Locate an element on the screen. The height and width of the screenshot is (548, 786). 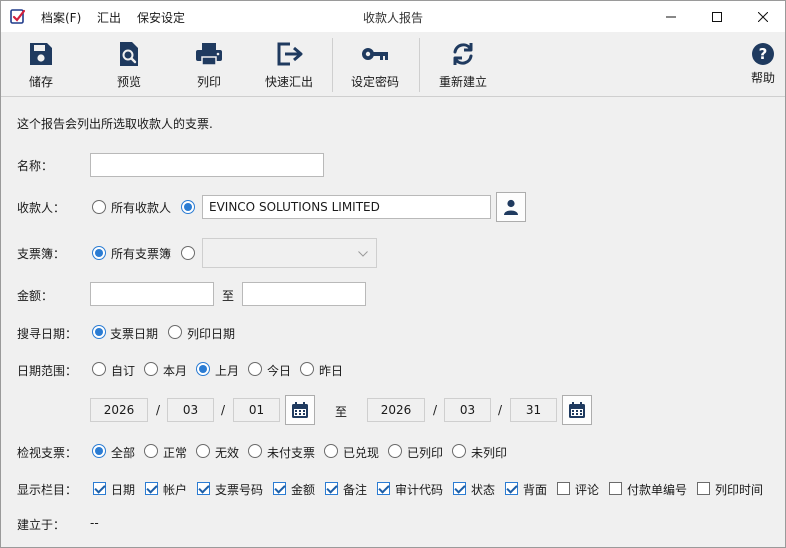
name-input is located at coordinates (207, 165).